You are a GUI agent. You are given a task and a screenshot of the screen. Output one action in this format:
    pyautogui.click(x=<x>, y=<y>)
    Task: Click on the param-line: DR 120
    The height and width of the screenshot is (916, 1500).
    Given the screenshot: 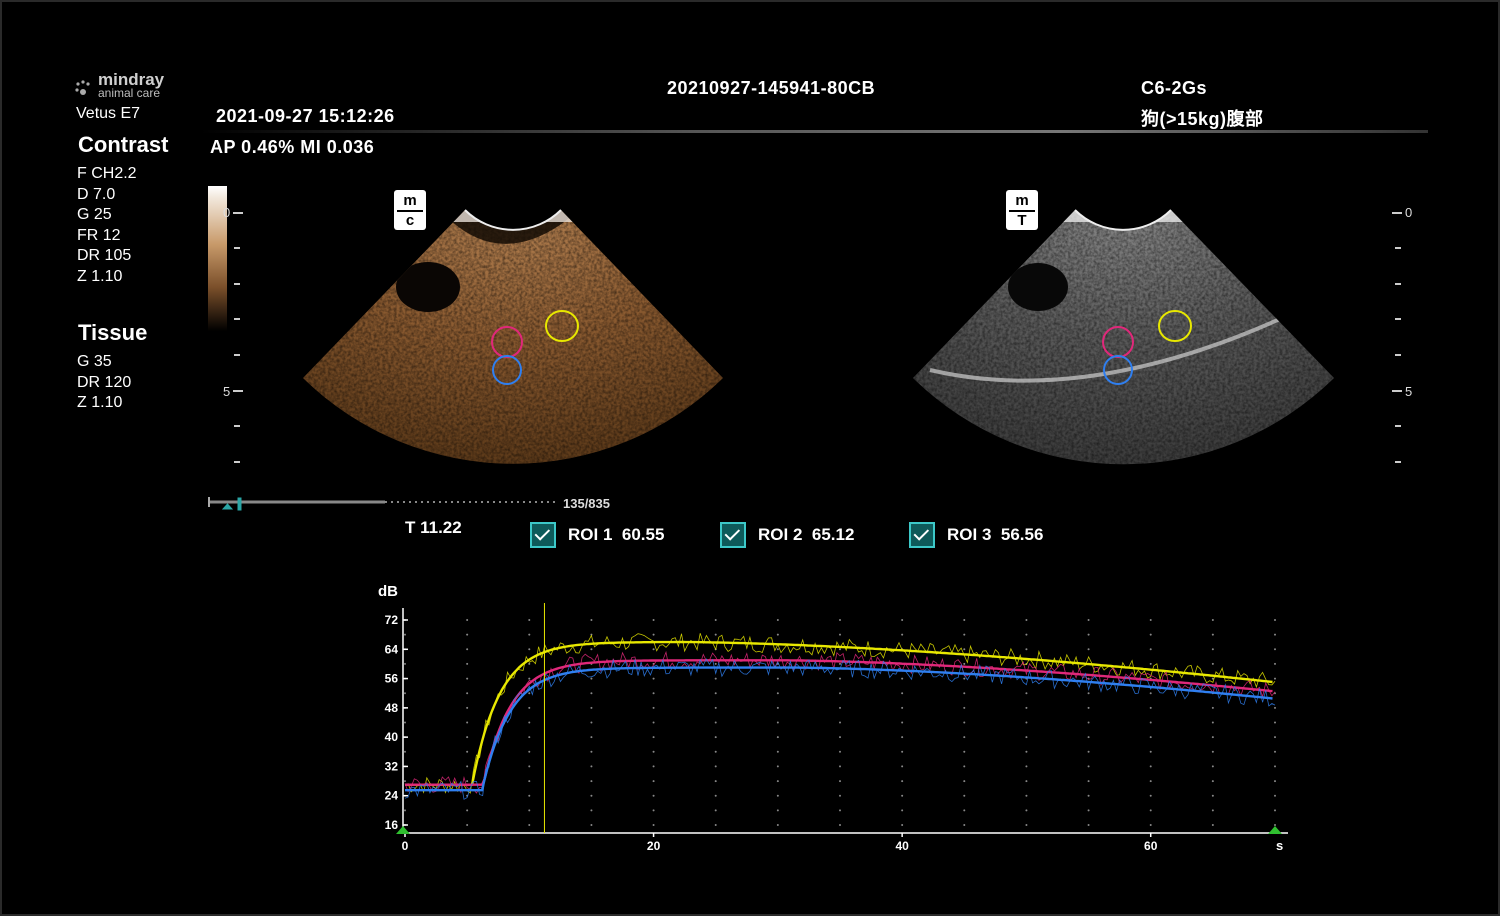 What is the action you would take?
    pyautogui.click(x=104, y=382)
    